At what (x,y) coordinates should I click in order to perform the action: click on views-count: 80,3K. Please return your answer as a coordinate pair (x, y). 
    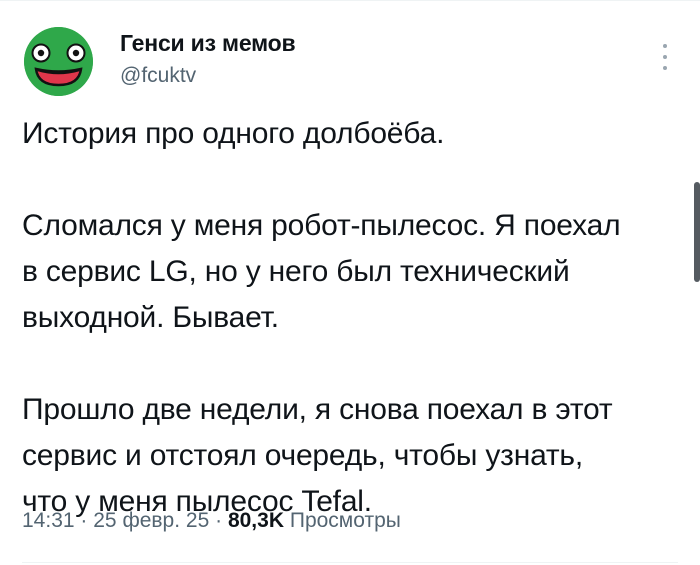
    Looking at the image, I should click on (255, 520).